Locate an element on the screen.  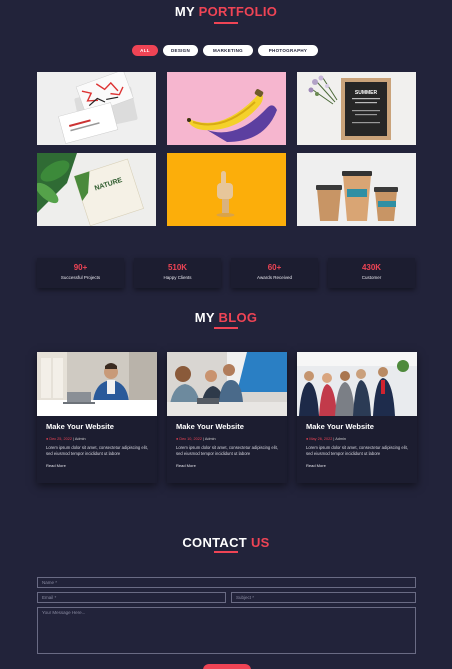
portfolio-item-business-cards is located at coordinates (96, 108).